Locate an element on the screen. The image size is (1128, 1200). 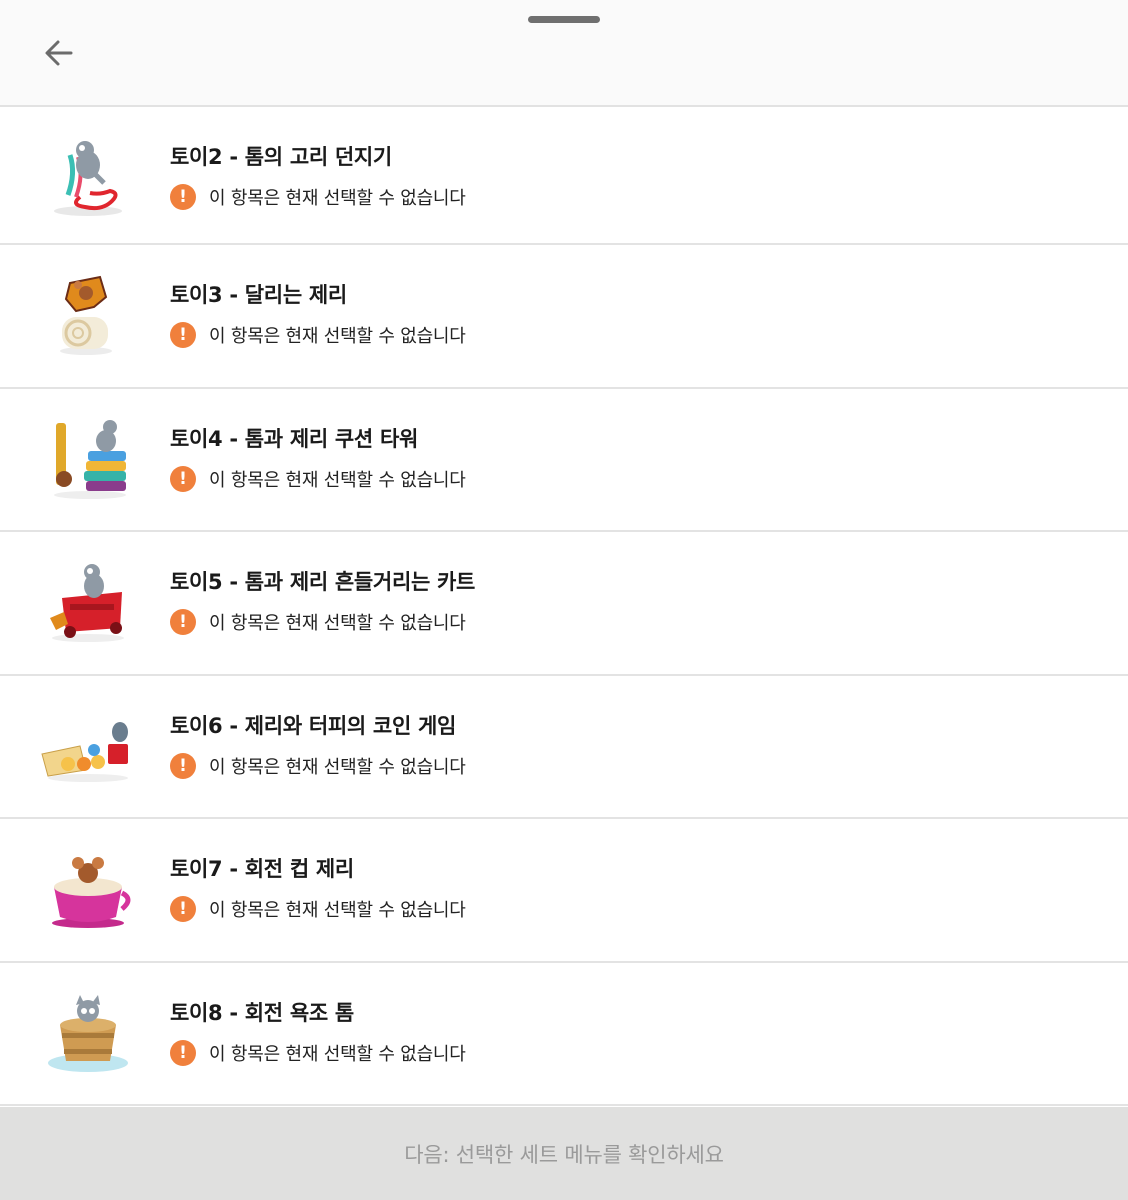
drag-handle is located at coordinates (564, 19).